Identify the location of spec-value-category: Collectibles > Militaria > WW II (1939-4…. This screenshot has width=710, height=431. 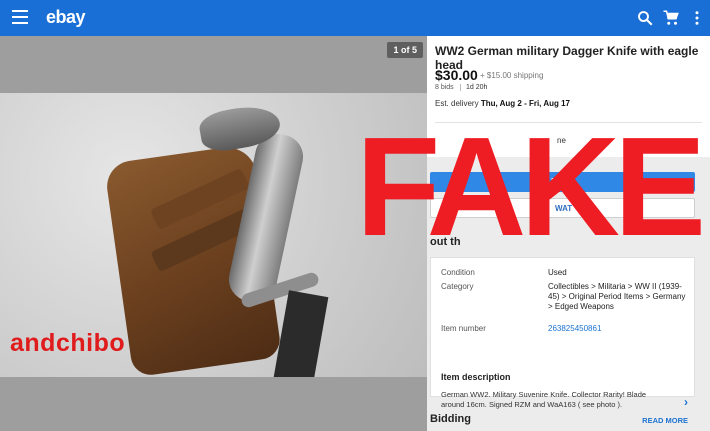
(617, 296).